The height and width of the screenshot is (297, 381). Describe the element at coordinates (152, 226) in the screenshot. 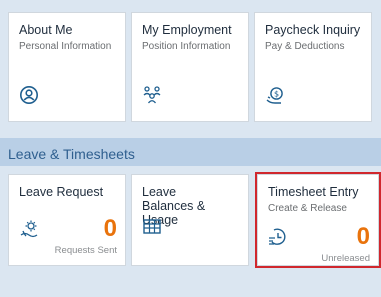

I see `table-icon` at that location.